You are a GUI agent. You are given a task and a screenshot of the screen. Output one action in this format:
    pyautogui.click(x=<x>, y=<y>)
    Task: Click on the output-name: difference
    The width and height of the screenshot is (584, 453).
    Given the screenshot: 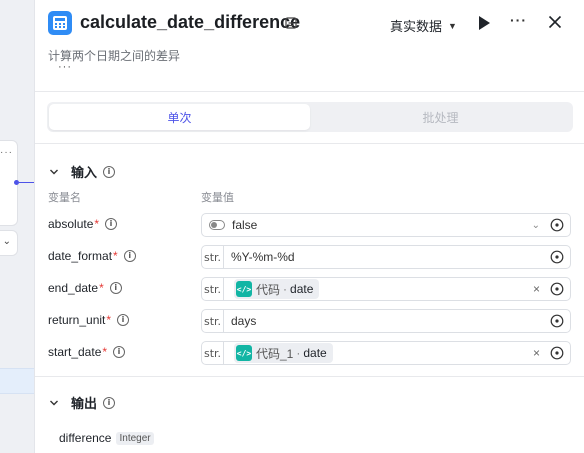 What is the action you would take?
    pyautogui.click(x=85, y=438)
    